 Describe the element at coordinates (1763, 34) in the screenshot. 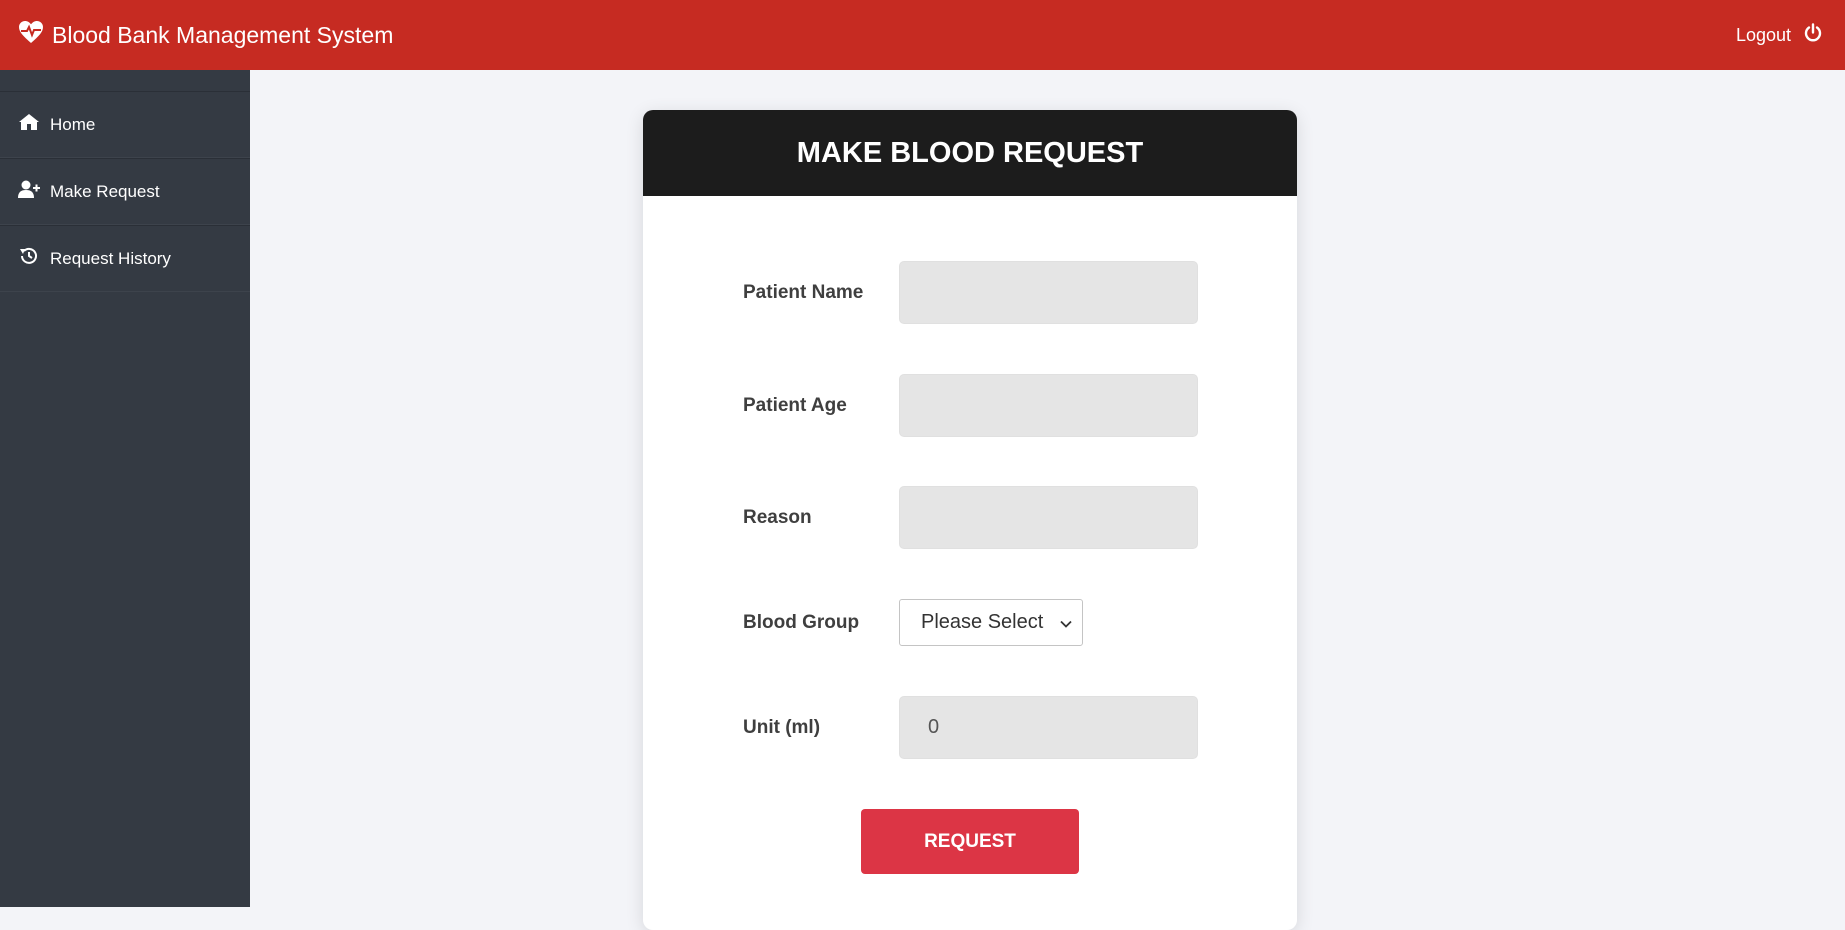

I see `logout-label: Logout` at that location.